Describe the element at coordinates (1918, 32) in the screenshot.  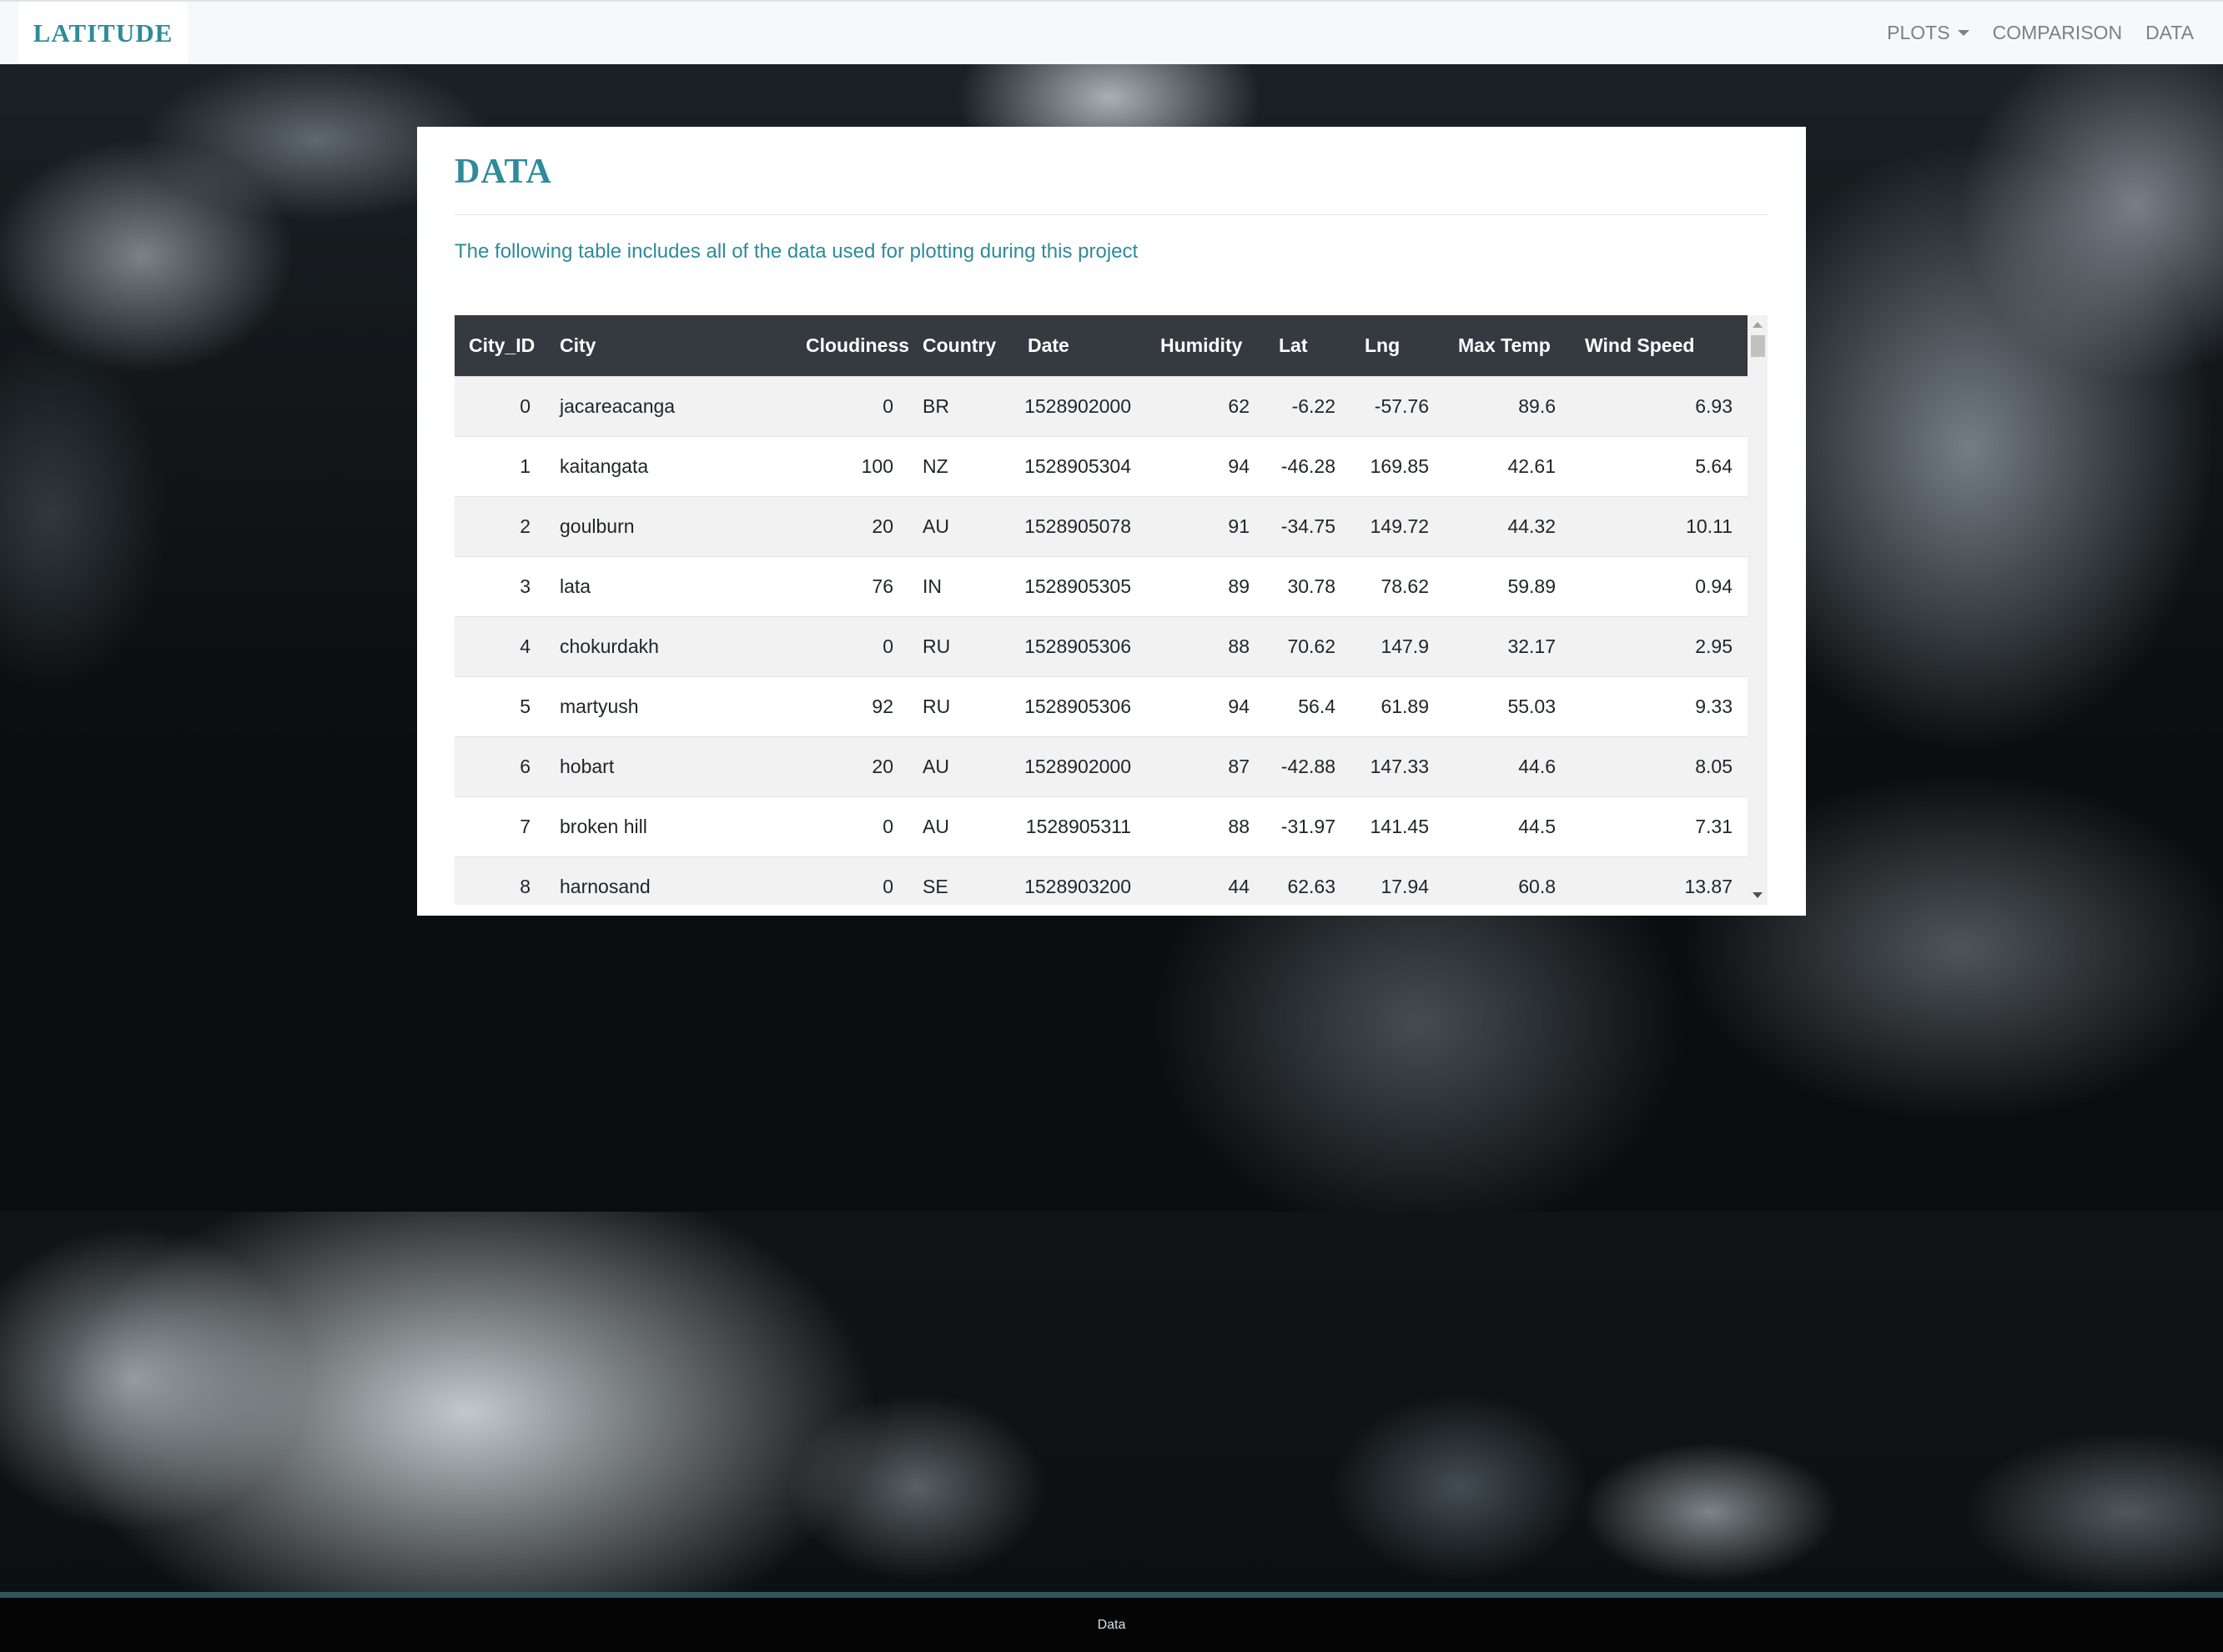
I see `nav-plots-label: PLOTS` at that location.